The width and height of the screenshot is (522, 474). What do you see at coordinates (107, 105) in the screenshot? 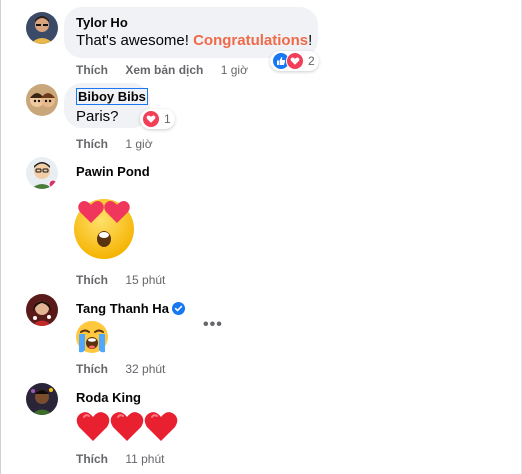
I see `comment-bubble-biboy-bibs: Biboy Bibs Paris?` at bounding box center [107, 105].